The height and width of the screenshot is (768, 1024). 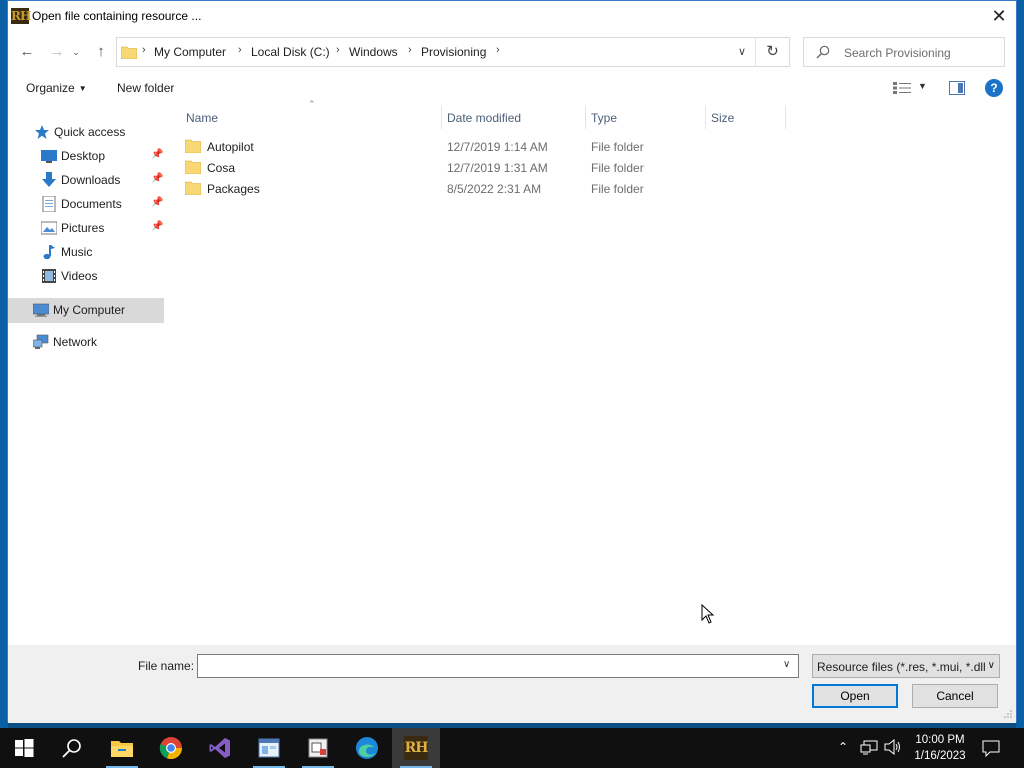 I want to click on taskbar-editor, so click(x=318, y=748).